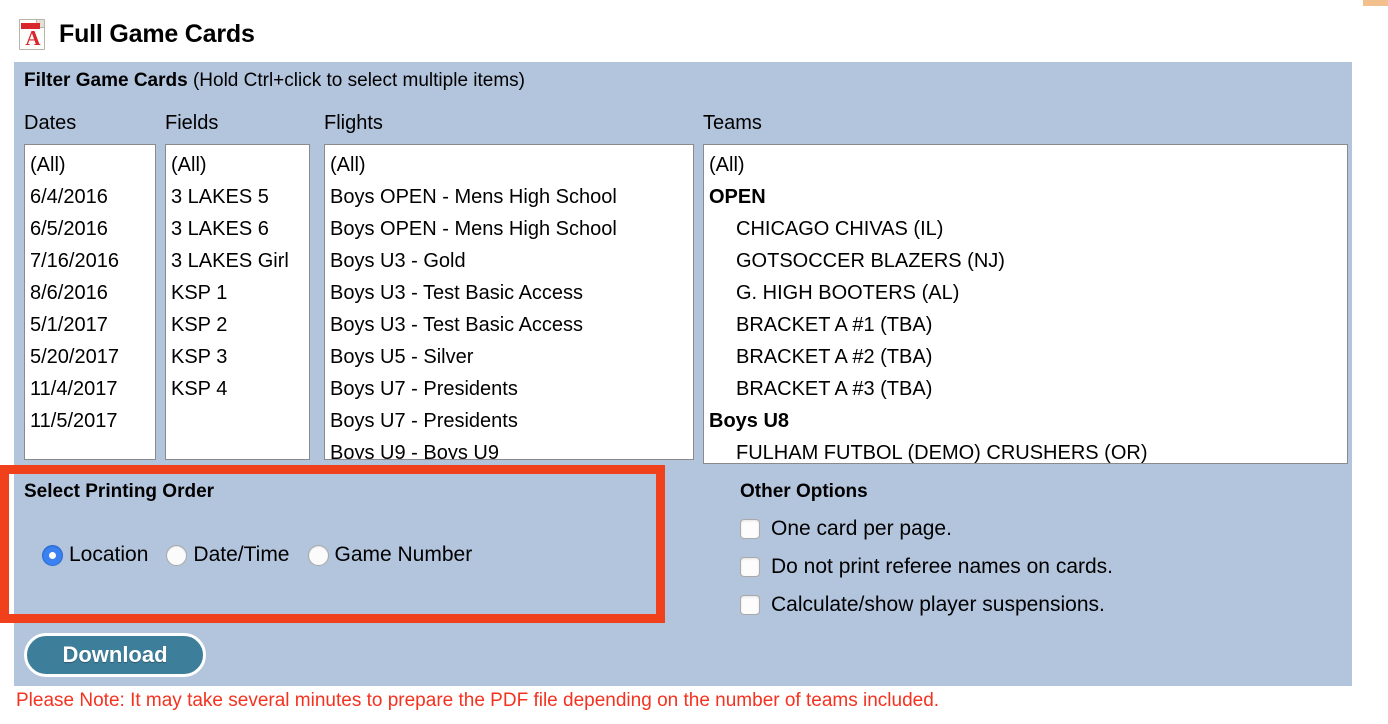 The image size is (1388, 724). I want to click on list-item: 6/5/2016, so click(90, 229).